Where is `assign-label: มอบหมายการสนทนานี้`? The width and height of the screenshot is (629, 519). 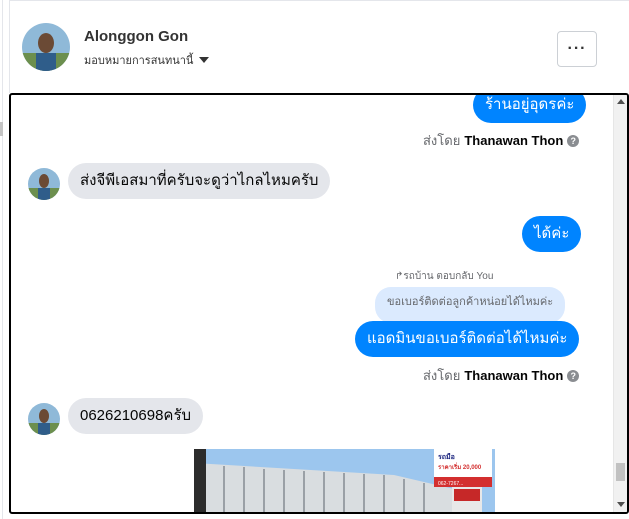 assign-label: มอบหมายการสนทนานี้ is located at coordinates (139, 61).